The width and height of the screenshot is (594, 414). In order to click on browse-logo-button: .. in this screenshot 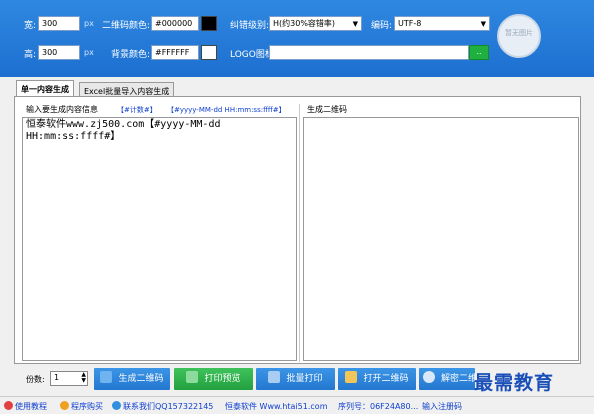, I will do `click(479, 52)`.